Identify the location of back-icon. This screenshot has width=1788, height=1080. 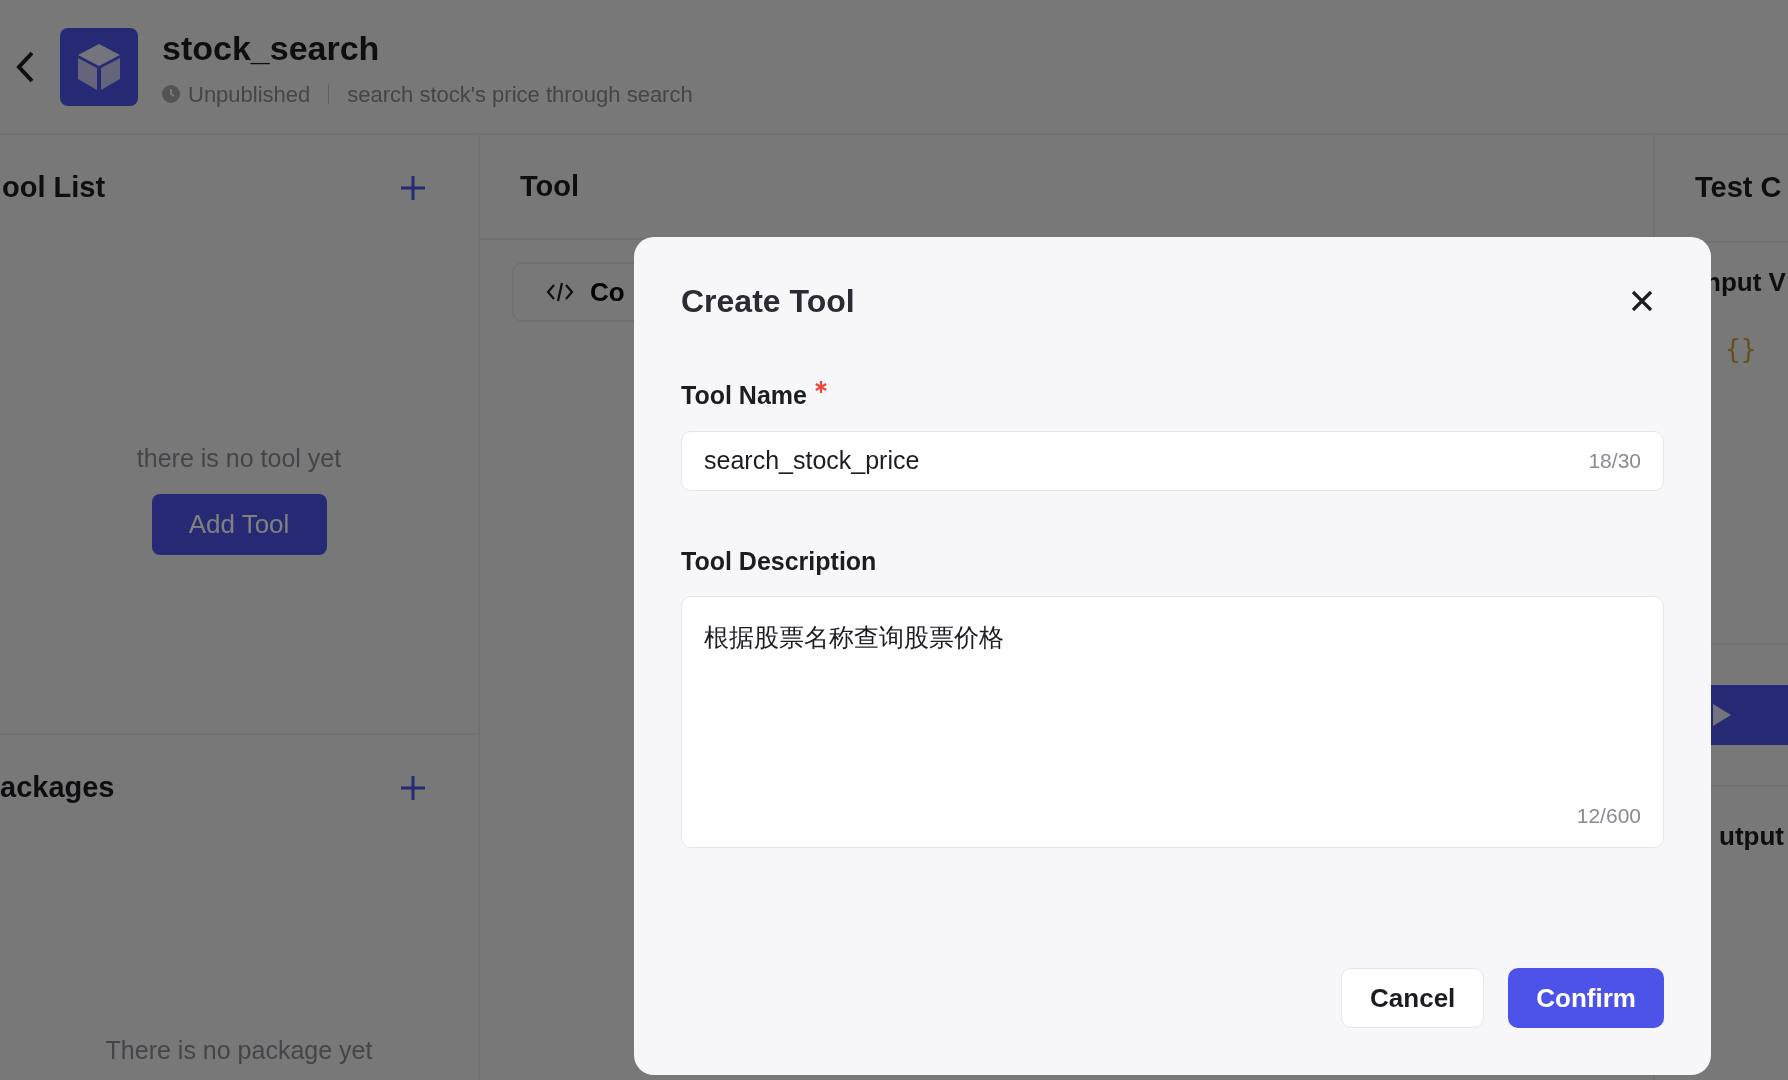
(25, 66).